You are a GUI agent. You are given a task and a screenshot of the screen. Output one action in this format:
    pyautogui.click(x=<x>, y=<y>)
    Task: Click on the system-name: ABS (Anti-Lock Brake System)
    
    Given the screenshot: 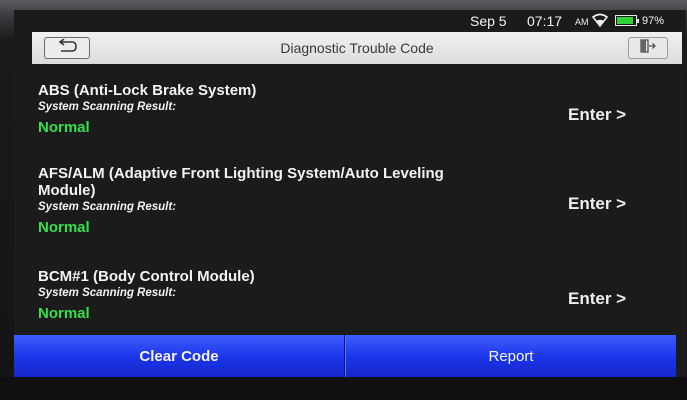 What is the action you would take?
    pyautogui.click(x=147, y=90)
    